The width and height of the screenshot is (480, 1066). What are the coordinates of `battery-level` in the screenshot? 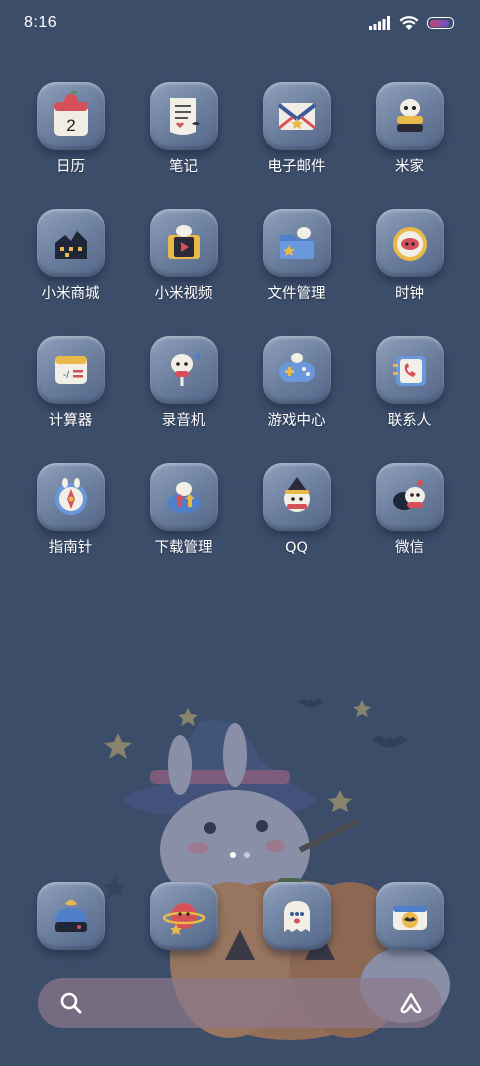 It's located at (439, 23).